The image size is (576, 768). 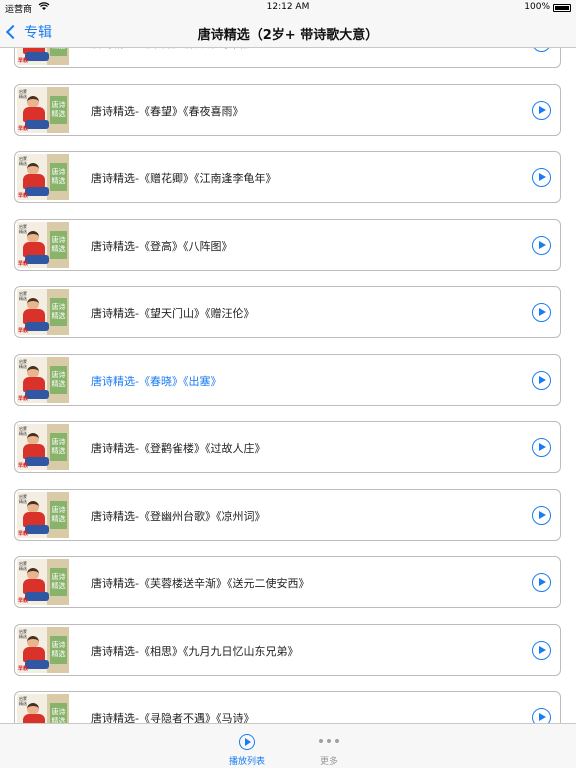 I want to click on track-row: 启蒙 精选 唐诗精选 早教 唐诗精选-《登高》《八阵图》, so click(x=287, y=244).